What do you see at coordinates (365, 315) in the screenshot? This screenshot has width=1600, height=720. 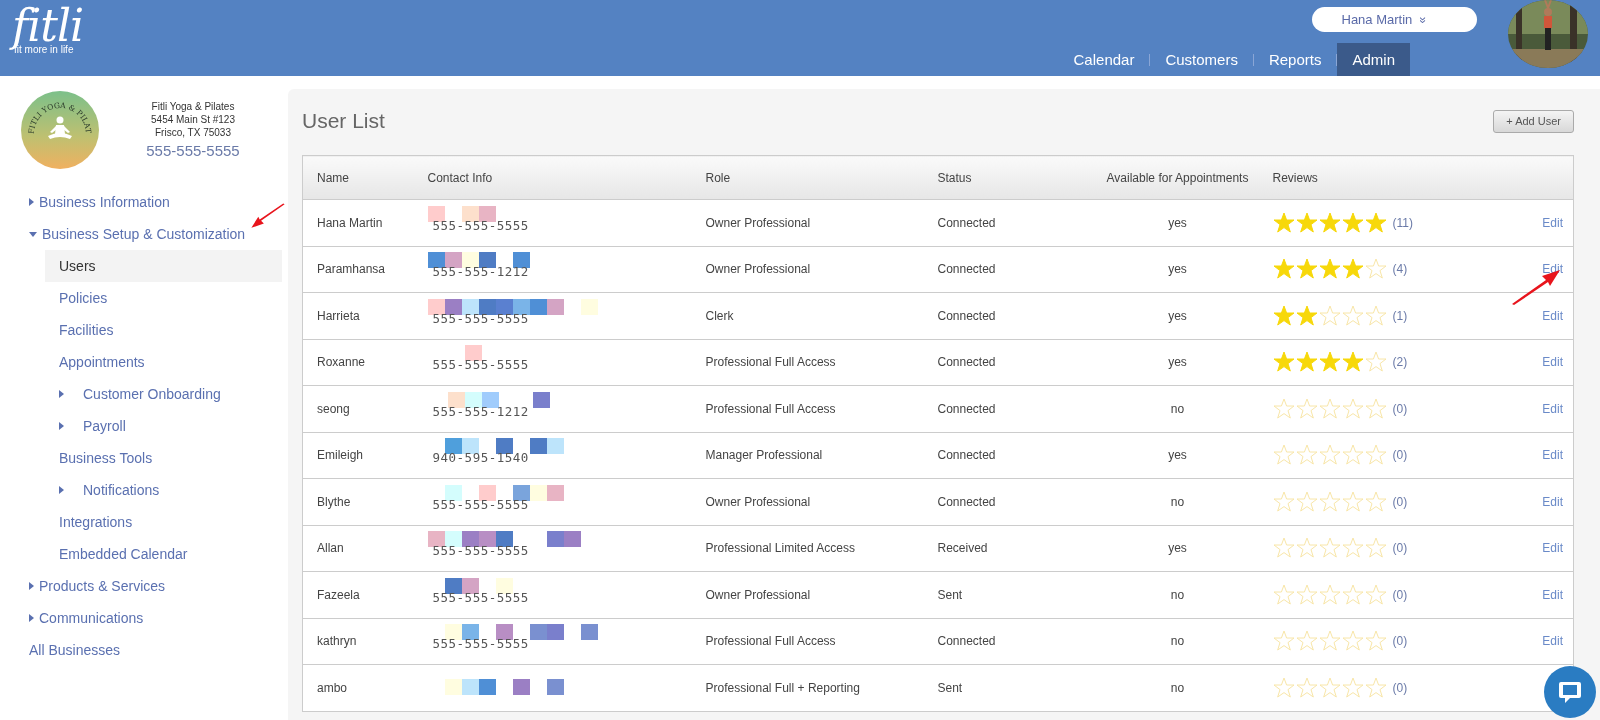 I see `name-cell: Harrieta` at bounding box center [365, 315].